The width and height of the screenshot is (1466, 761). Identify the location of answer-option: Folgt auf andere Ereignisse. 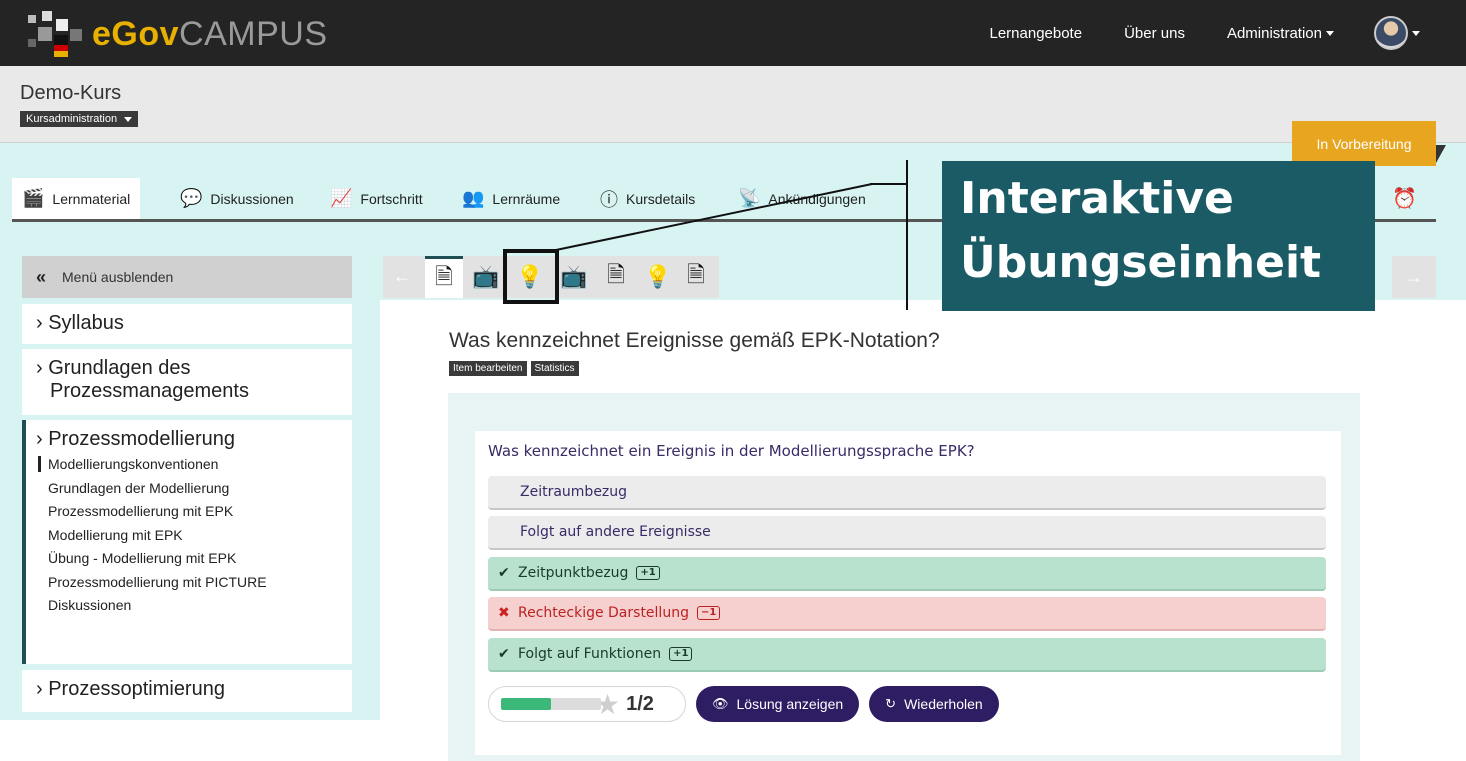
(907, 533).